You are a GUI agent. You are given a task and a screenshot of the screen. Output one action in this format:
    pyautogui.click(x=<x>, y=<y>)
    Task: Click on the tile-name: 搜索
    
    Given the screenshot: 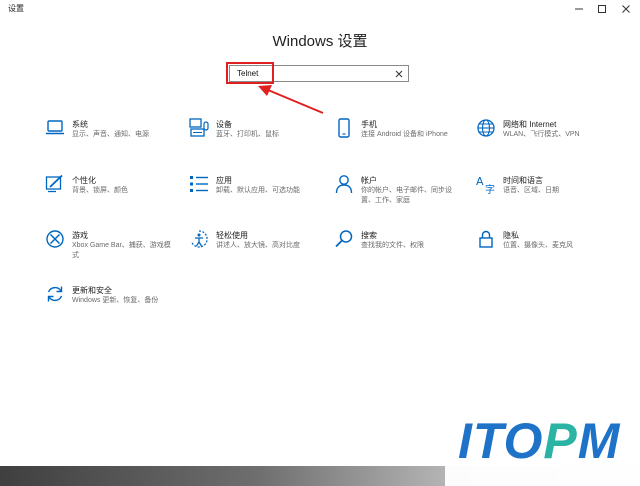 What is the action you would take?
    pyautogui.click(x=369, y=235)
    